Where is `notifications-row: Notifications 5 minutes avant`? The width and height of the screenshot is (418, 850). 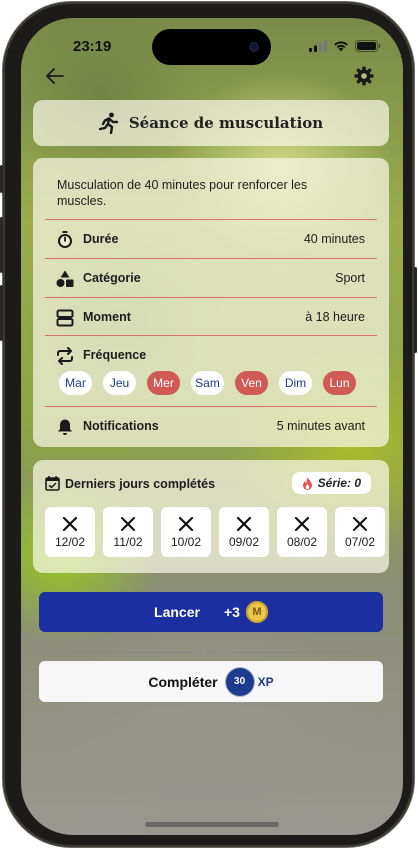
notifications-row: Notifications 5 minutes avant is located at coordinates (211, 426).